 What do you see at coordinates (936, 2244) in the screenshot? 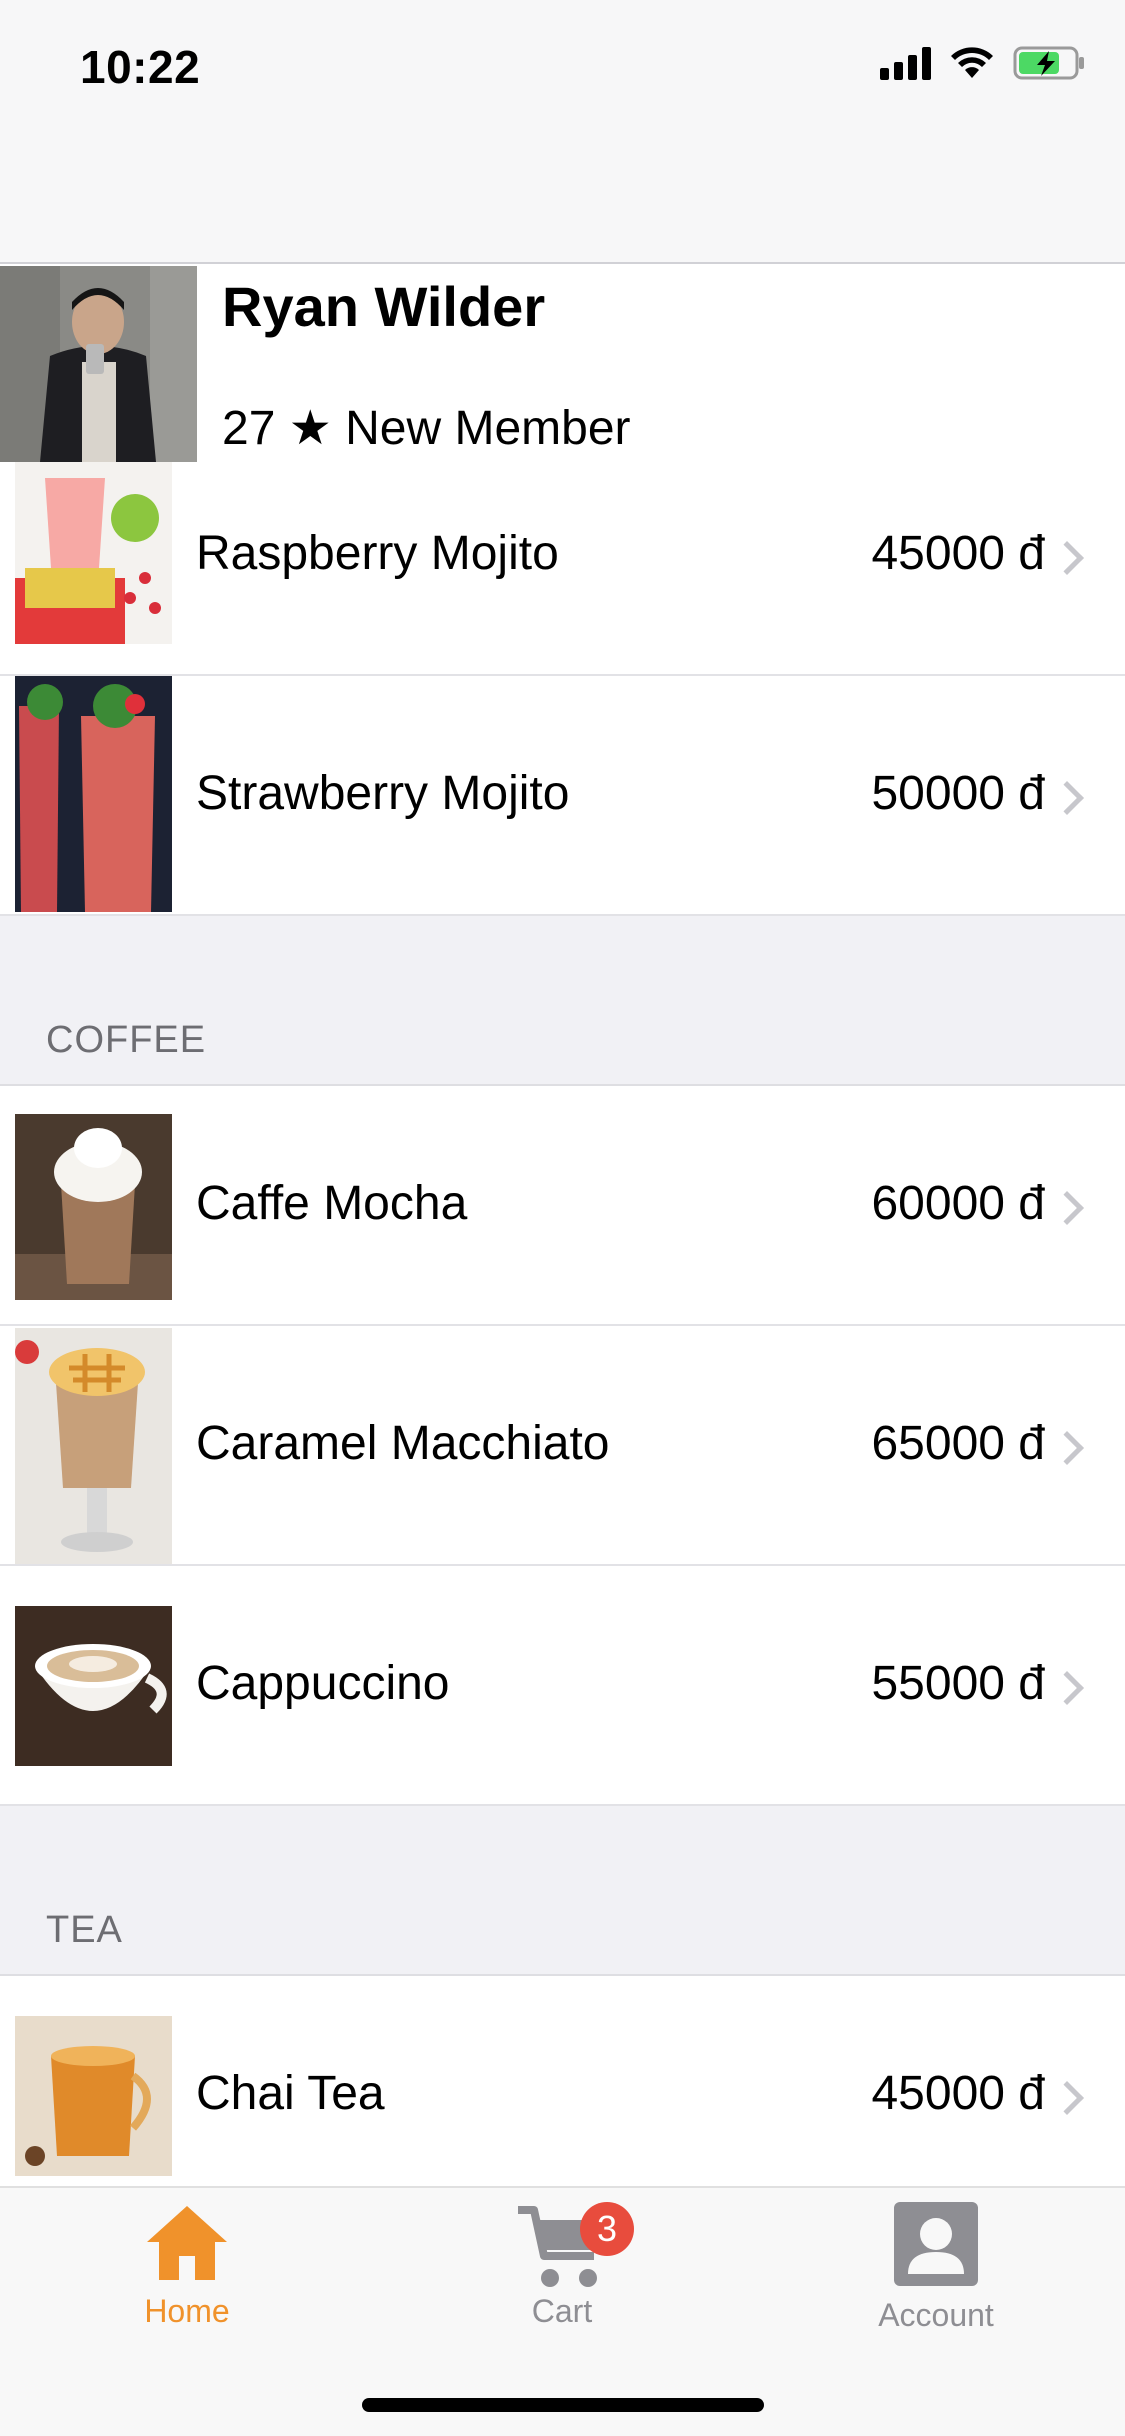
I see `account-icon` at bounding box center [936, 2244].